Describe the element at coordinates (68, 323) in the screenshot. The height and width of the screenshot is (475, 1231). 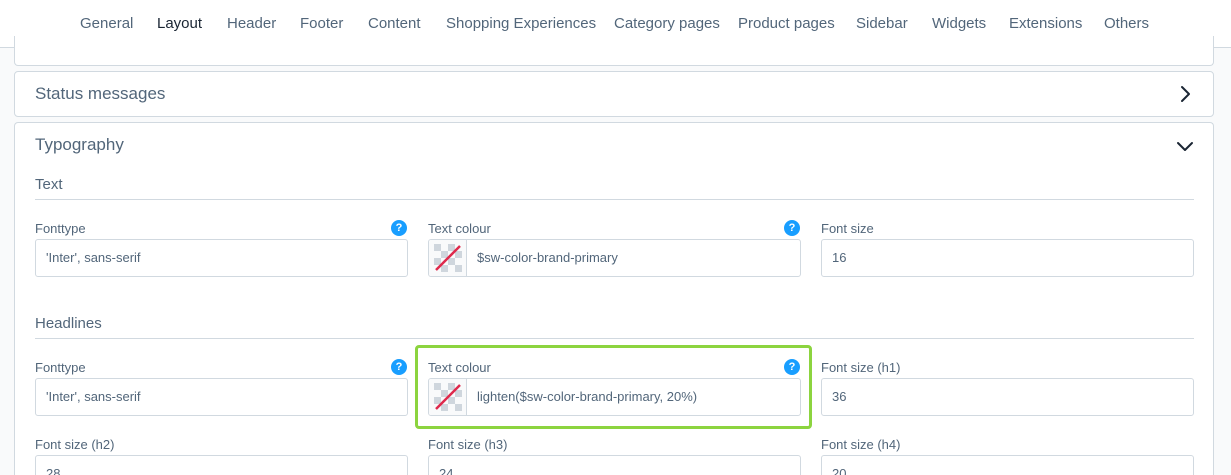
I see `section-title-headlines: Headlines` at that location.